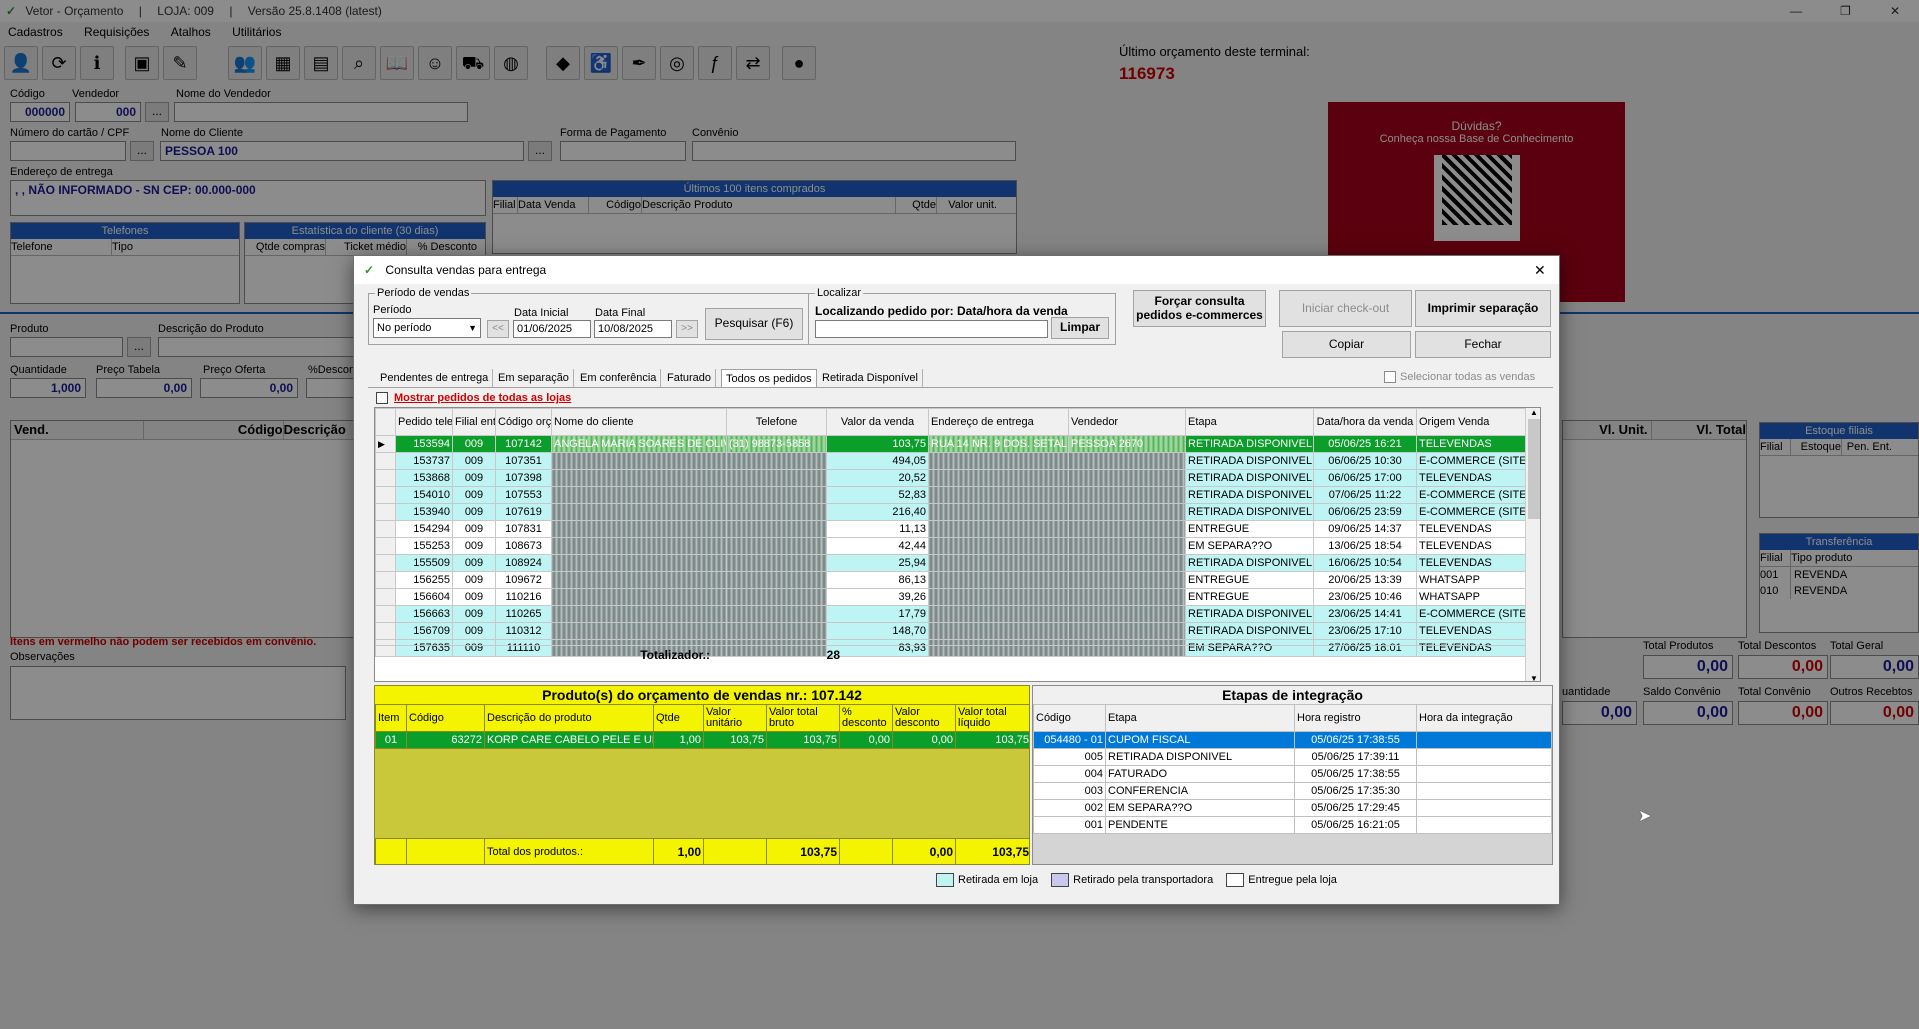  What do you see at coordinates (1540, 270) in the screenshot?
I see `dialog-close-icon: ✕` at bounding box center [1540, 270].